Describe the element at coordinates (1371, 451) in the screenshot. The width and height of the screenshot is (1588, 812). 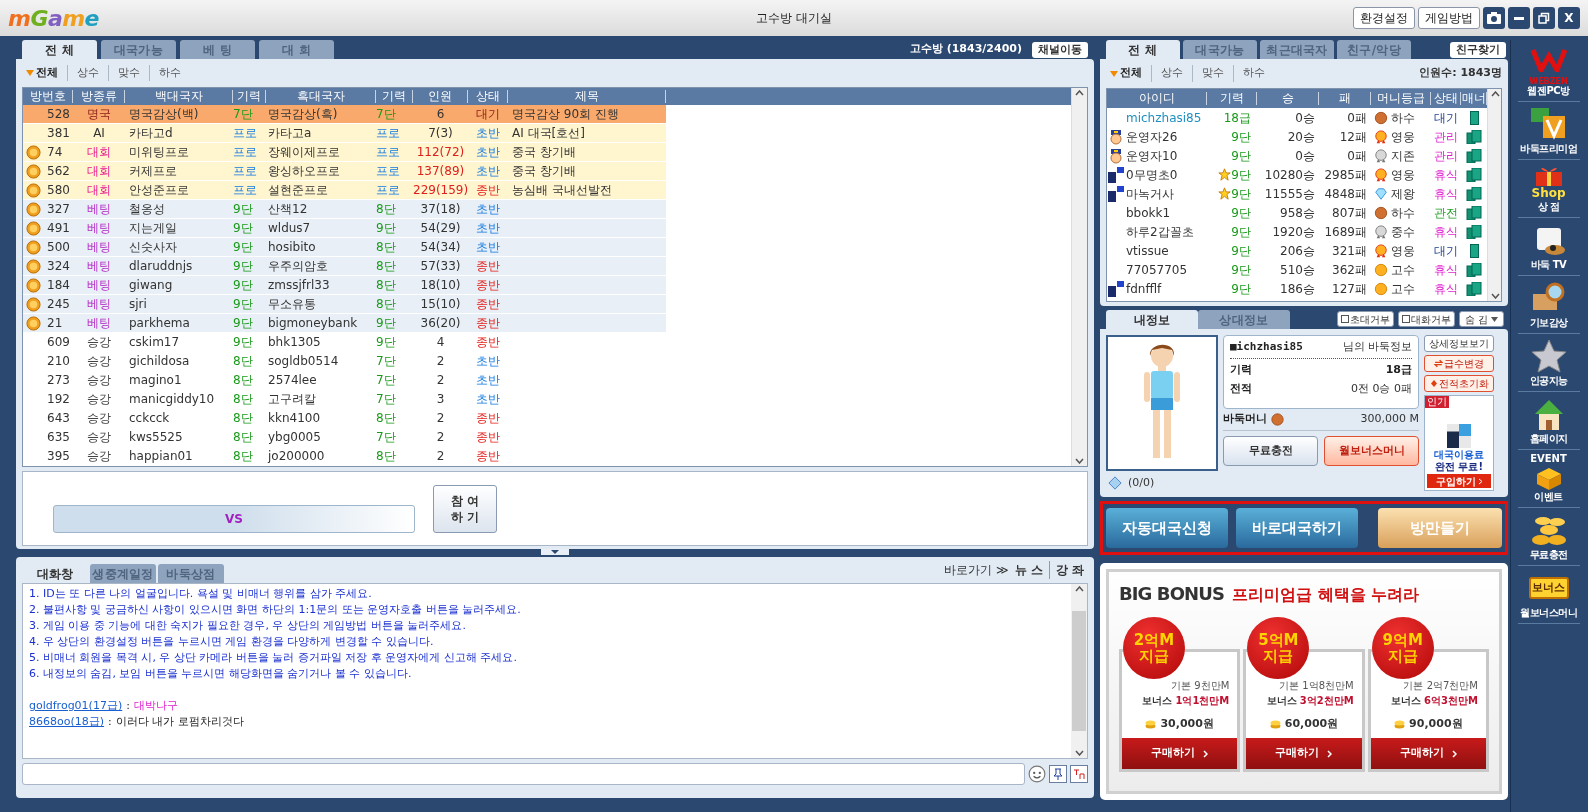
I see `money-button: 월보너스머니` at that location.